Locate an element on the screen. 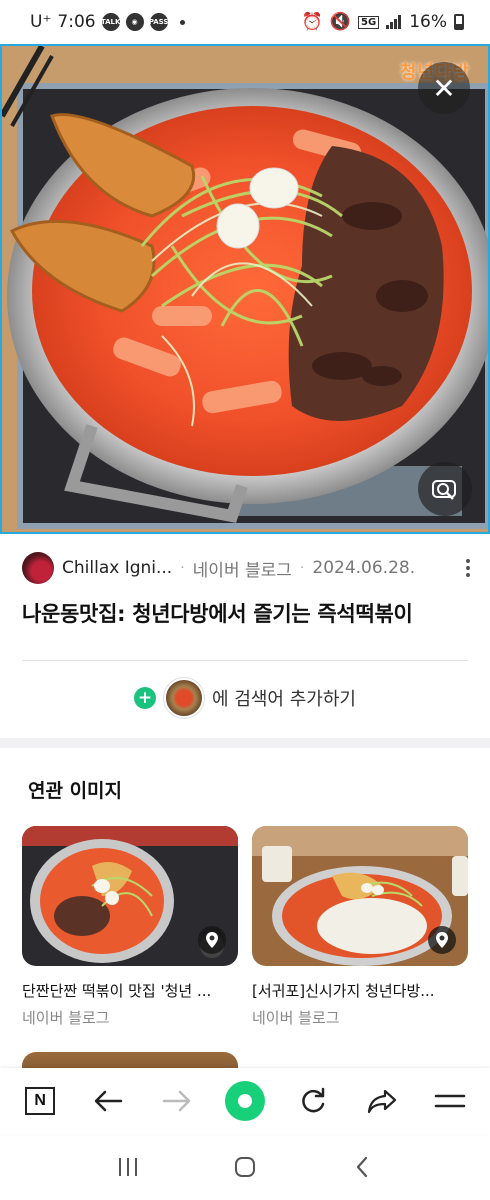 The height and width of the screenshot is (1200, 490). section-separator is located at coordinates (245, 743).